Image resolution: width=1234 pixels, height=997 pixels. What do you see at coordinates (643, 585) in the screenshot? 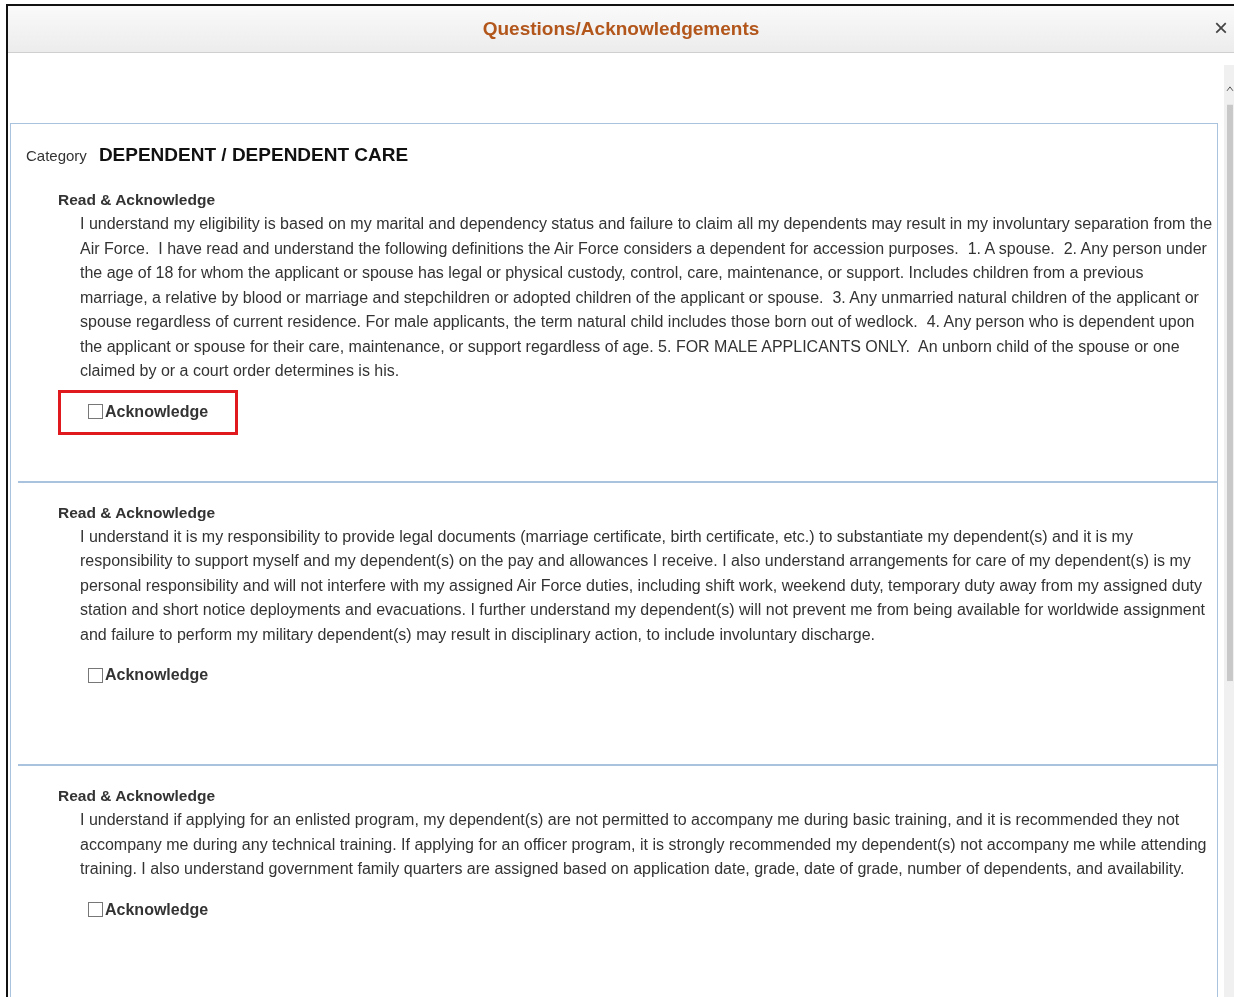
I see `acknowledgement-text: I understand it is my responsibility to provide legal documents (marriage certificate, birth certificate, etc.) to substantiate my dependent(s) and it is my responsibility to support myself and my dependent(s) on the pay and allowances I receive. I also understand arrangements for care of my dependent(s) is my personal responsibility and will not interfere with my assigned Air Force duties, including shift work, weekend duty, temporary duty away from my assigned duty station and short notice deployments and evacuations. I further understand my dependent(s) will not prevent me from being available for worldwide assignment and failure to perform my military dependent(s) may result in disciplinary action, to include involuntary discharge.` at bounding box center [643, 585].